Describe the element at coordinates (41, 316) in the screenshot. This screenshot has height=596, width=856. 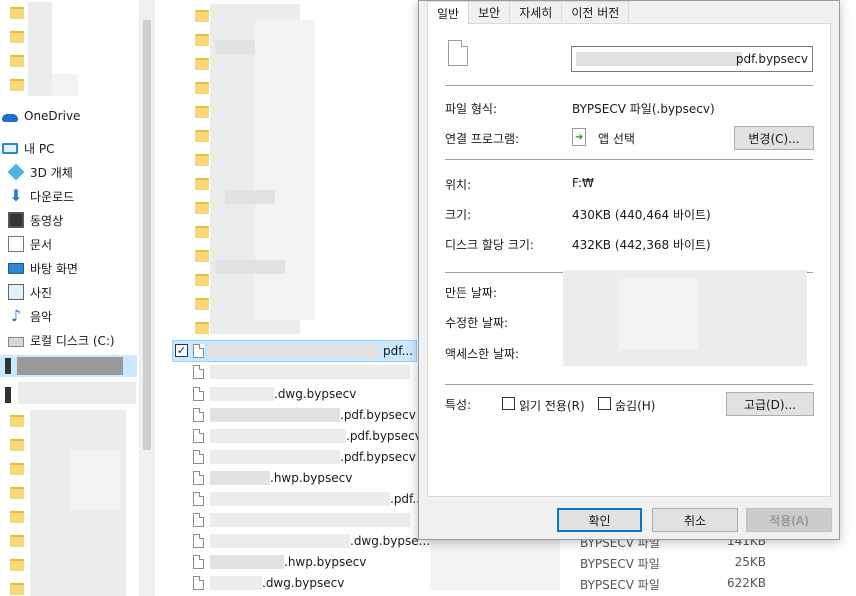
I see `nav-label: 음악` at that location.